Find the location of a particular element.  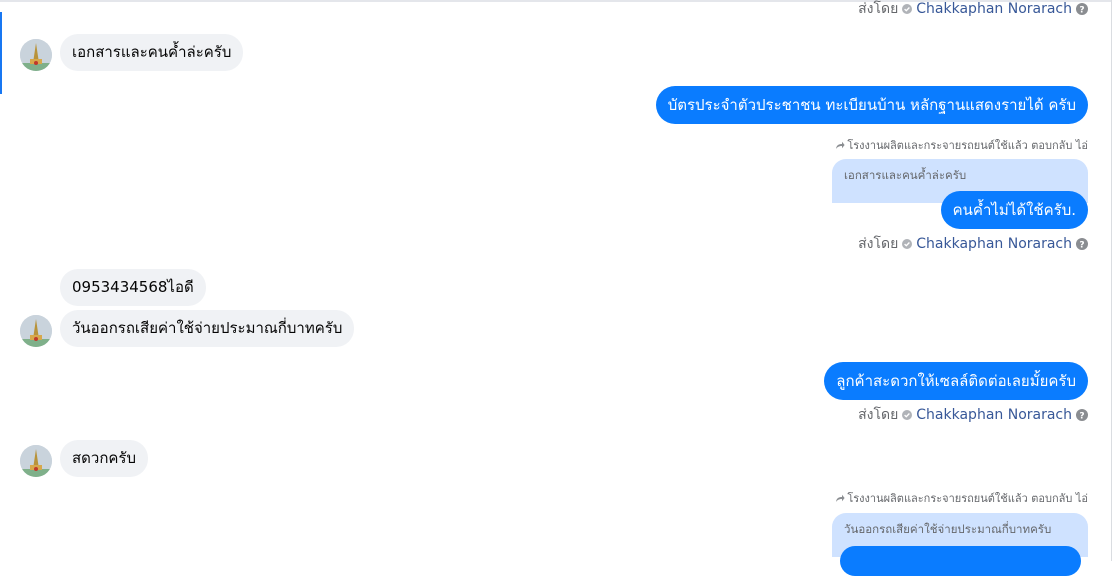

incoming-message: วันออกรถเสียค่าใช้จ่ายประมาณกี่บาทครับ is located at coordinates (207, 328).